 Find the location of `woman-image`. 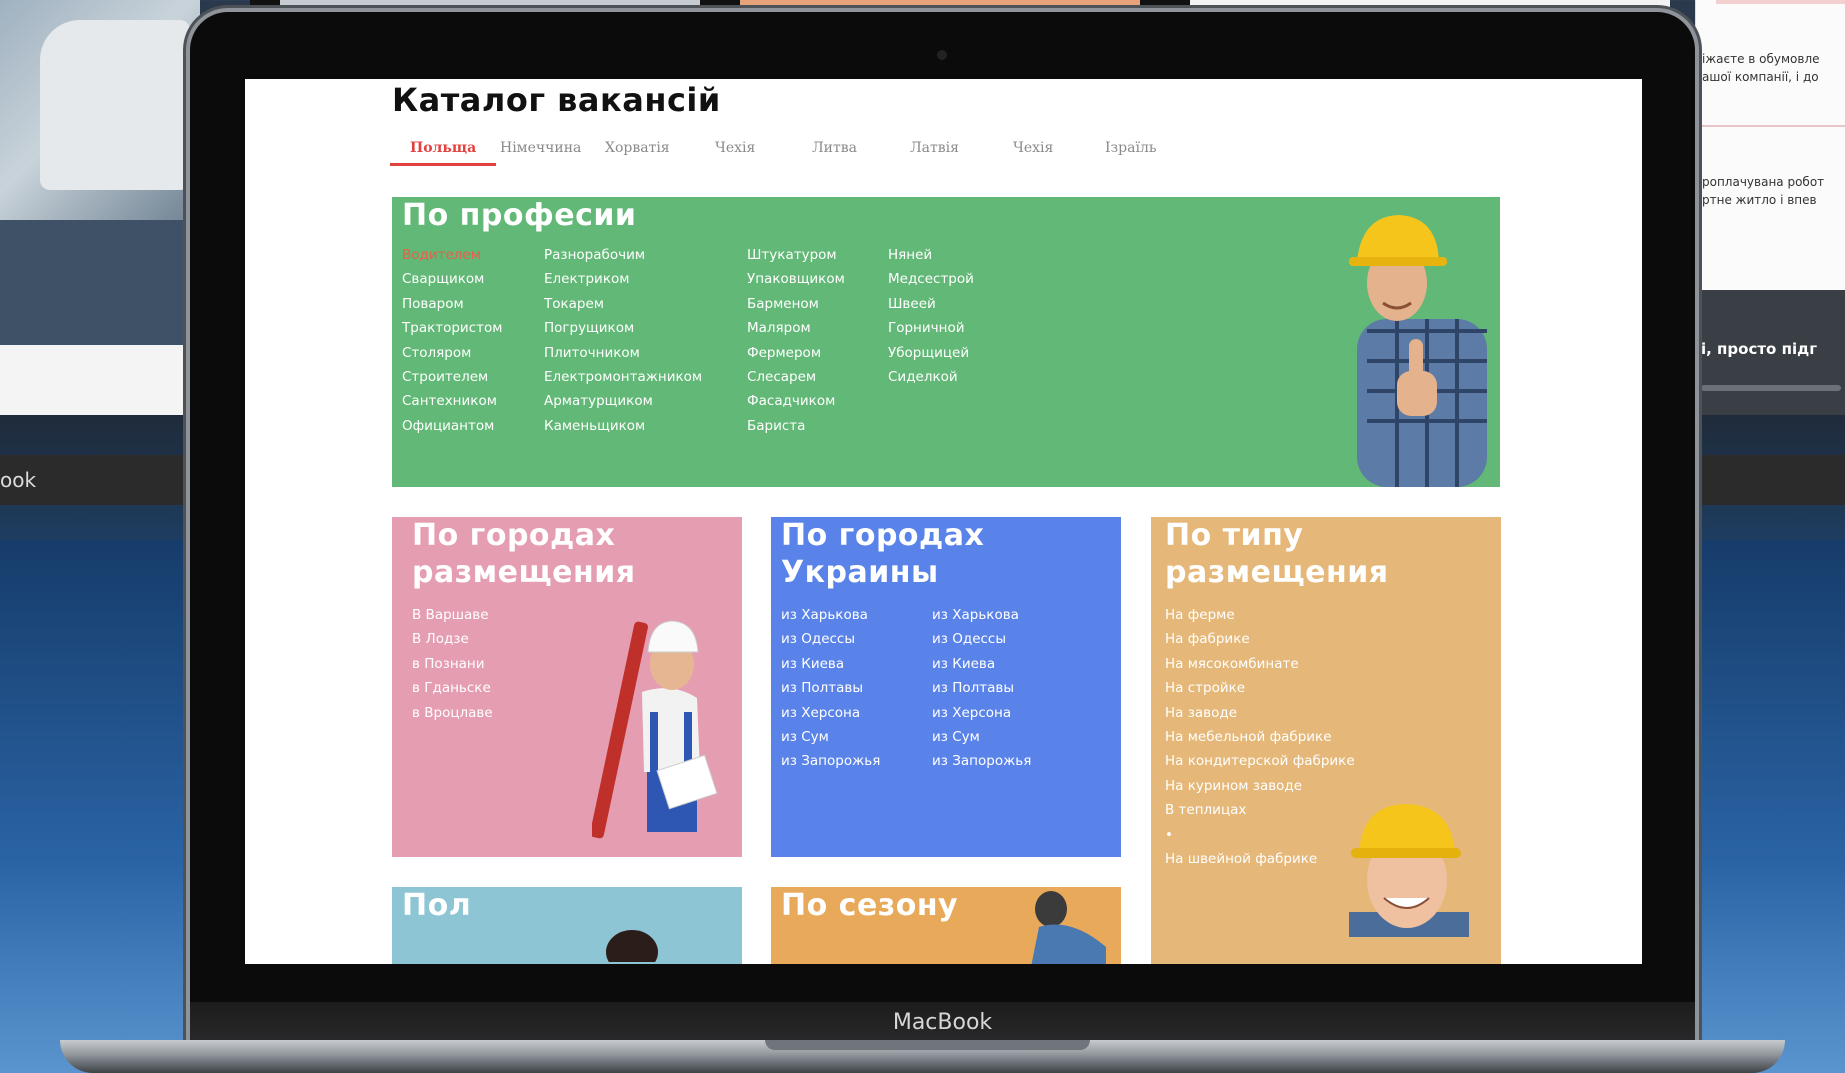

woman-image is located at coordinates (632, 946).